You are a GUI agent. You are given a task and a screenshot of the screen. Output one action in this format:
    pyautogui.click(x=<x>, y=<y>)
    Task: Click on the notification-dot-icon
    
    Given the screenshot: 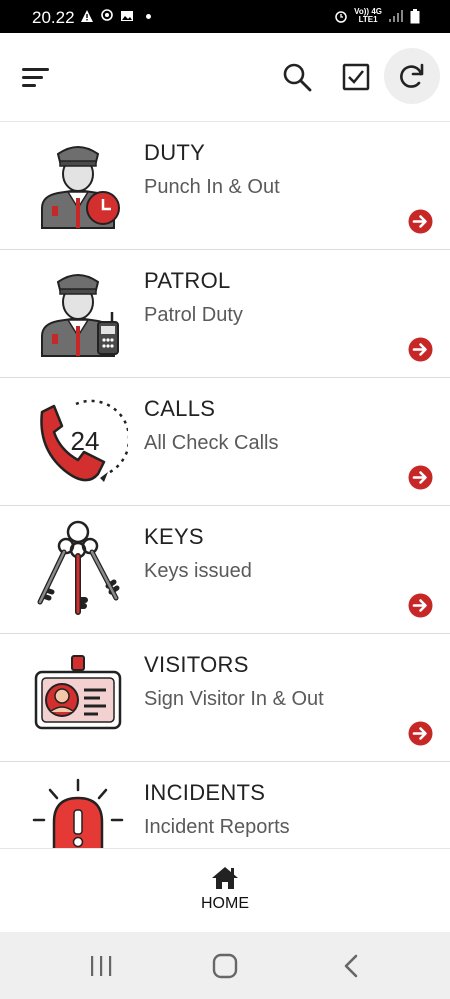 What is the action you would take?
    pyautogui.click(x=148, y=16)
    